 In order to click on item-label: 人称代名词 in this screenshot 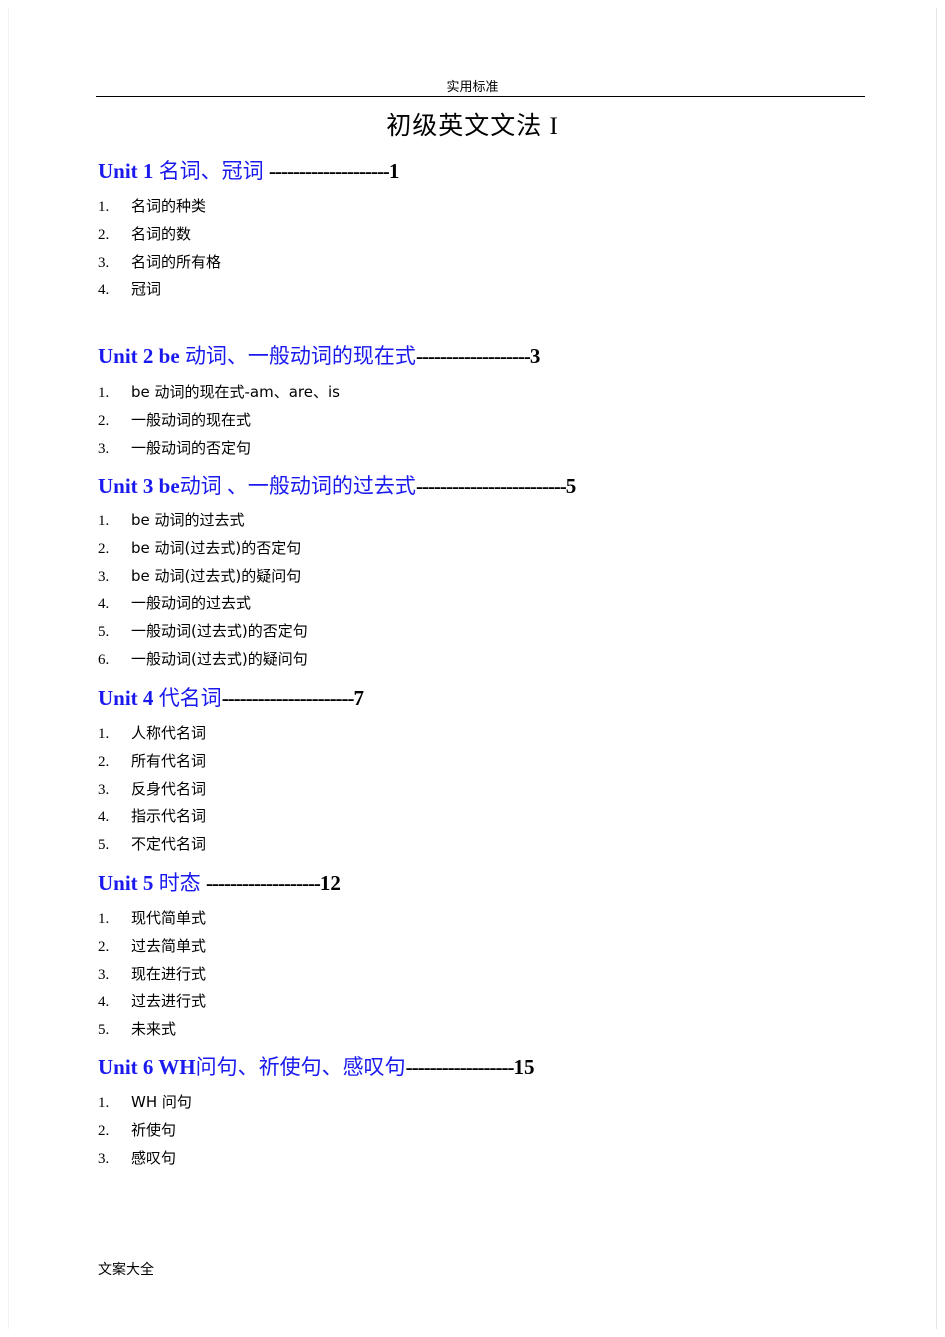, I will do `click(169, 733)`.